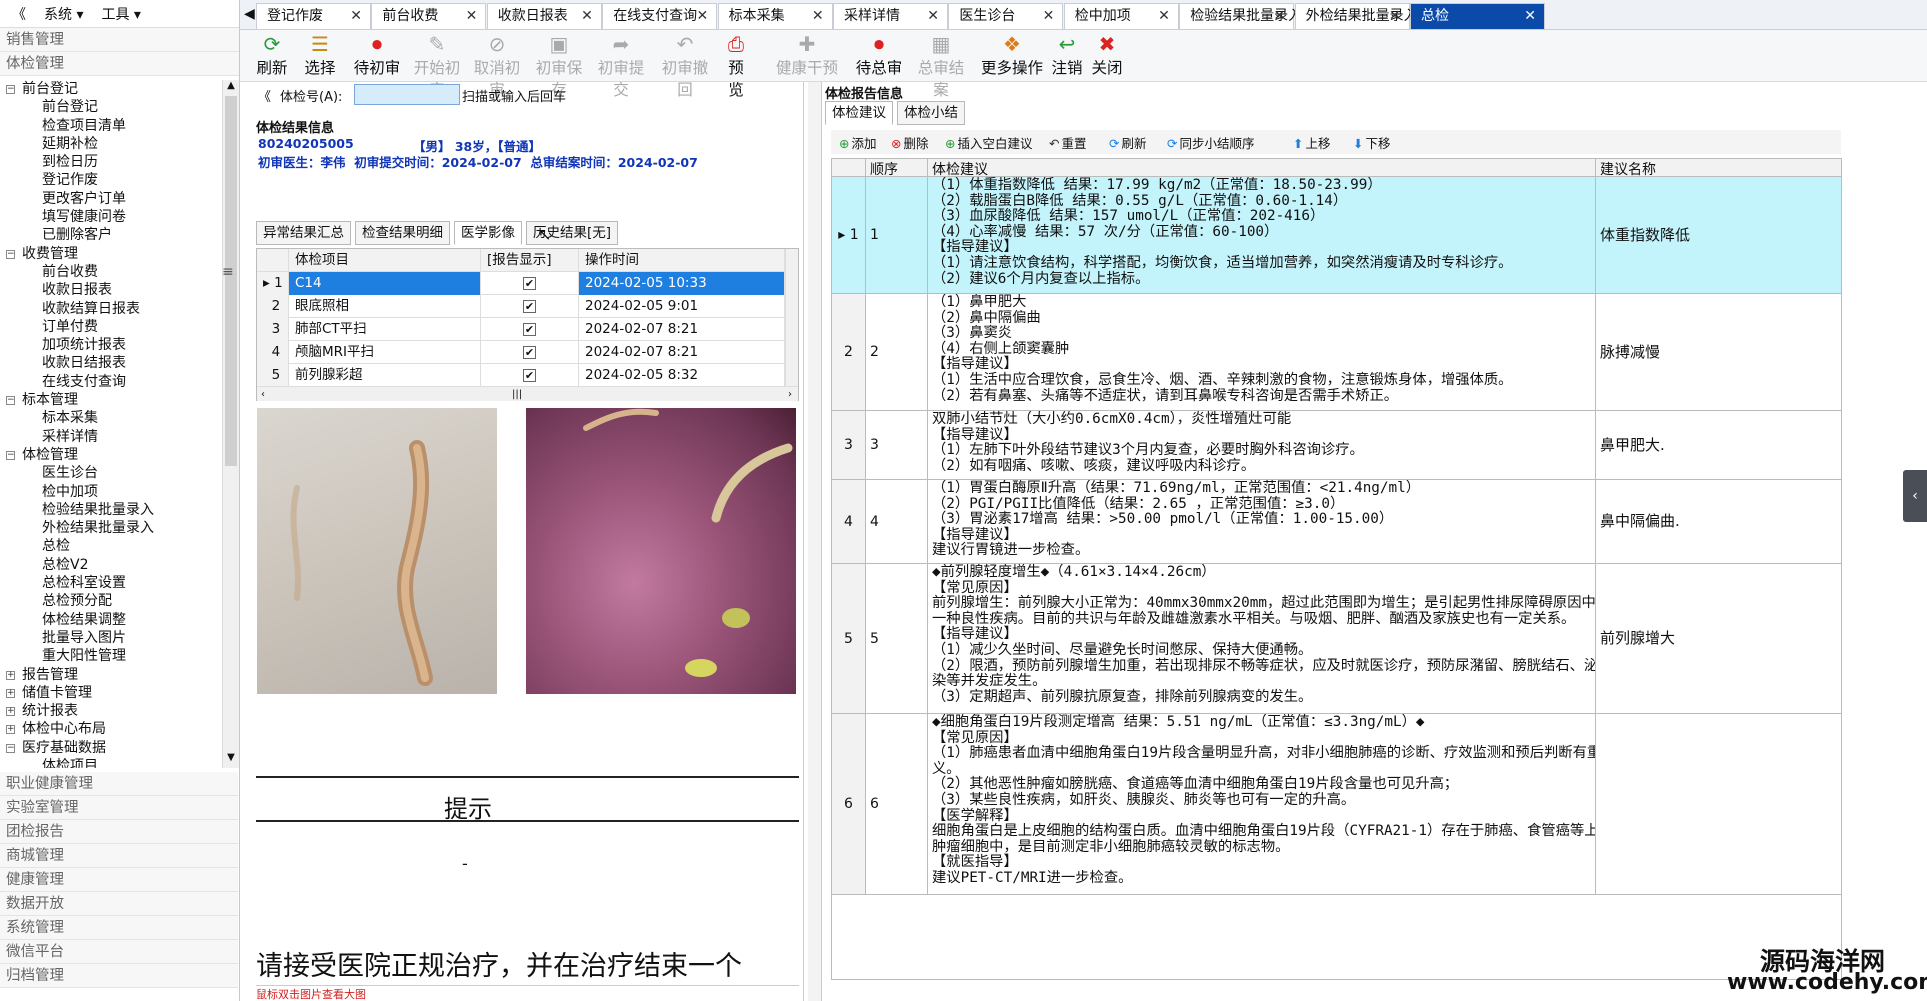 This screenshot has width=1927, height=1001. What do you see at coordinates (119, 492) in the screenshot?
I see `nav-item: 检中加项` at bounding box center [119, 492].